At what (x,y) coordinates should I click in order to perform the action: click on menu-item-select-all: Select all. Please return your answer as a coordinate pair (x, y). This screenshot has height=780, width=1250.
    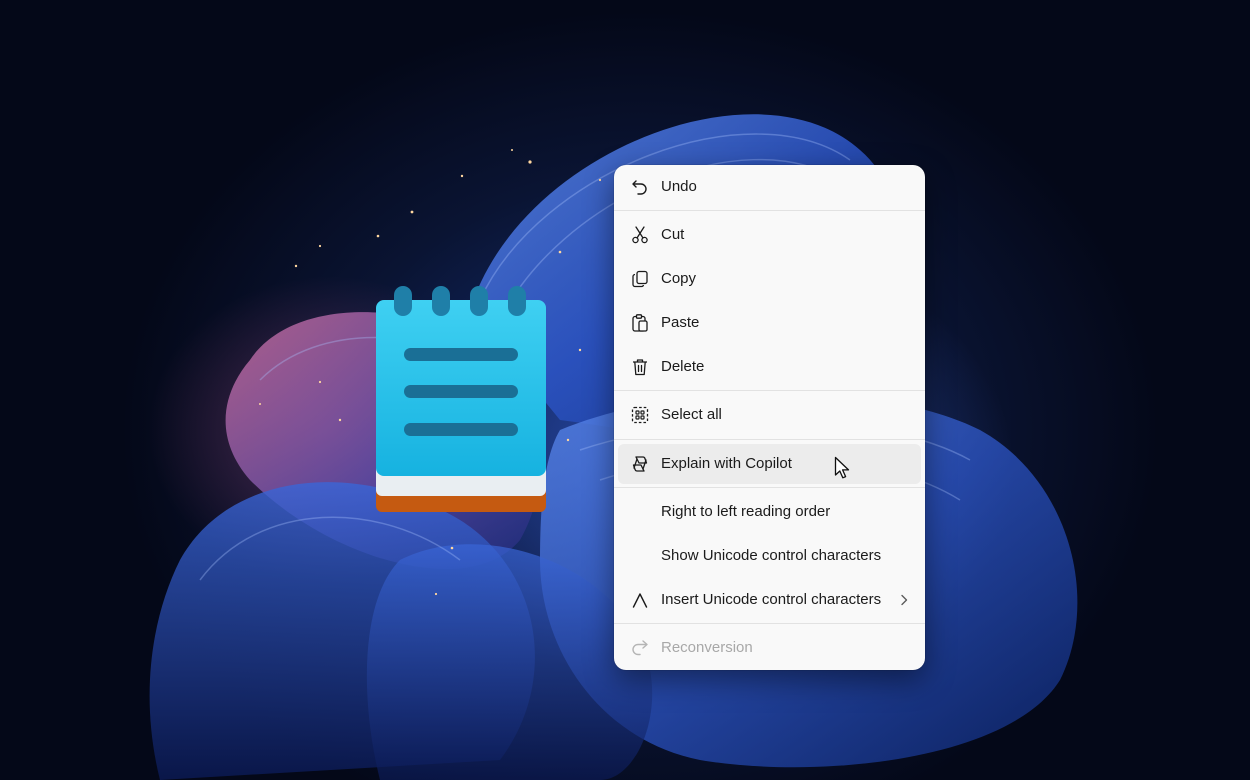
    Looking at the image, I should click on (769, 415).